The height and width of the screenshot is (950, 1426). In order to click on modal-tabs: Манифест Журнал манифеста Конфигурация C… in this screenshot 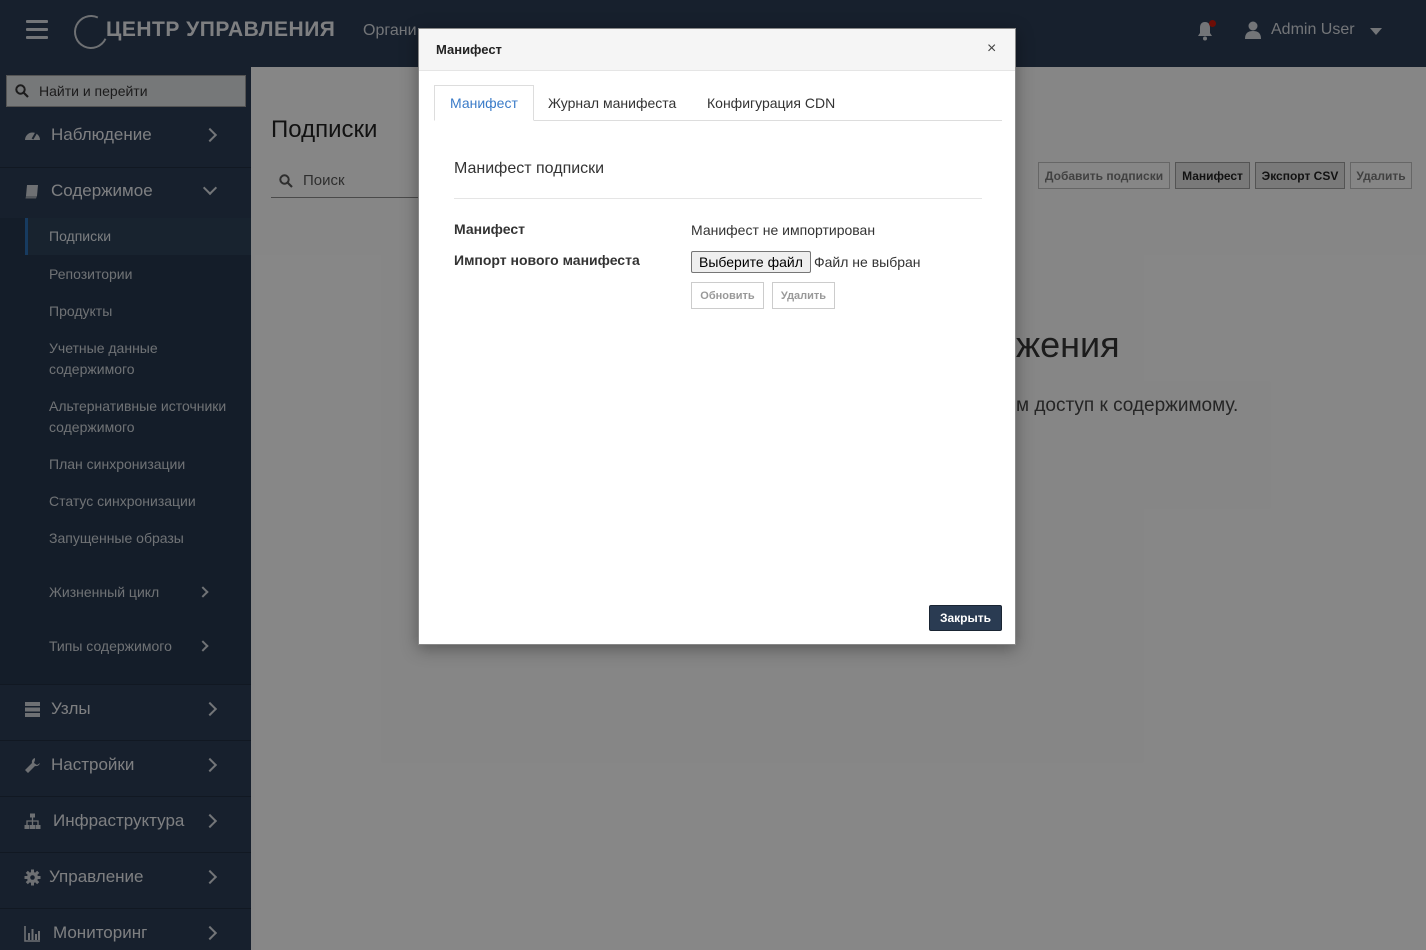, I will do `click(718, 103)`.